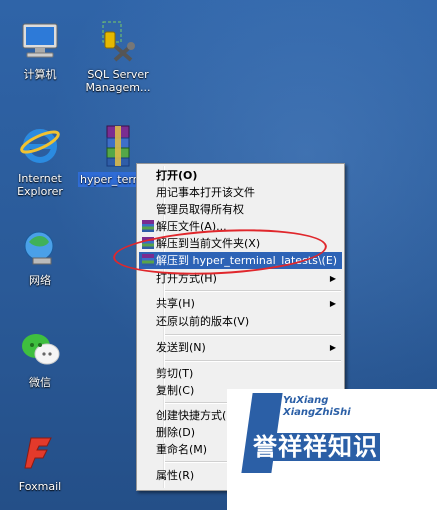 The height and width of the screenshot is (510, 437). Describe the element at coordinates (40, 247) in the screenshot. I see `network-icon` at that location.